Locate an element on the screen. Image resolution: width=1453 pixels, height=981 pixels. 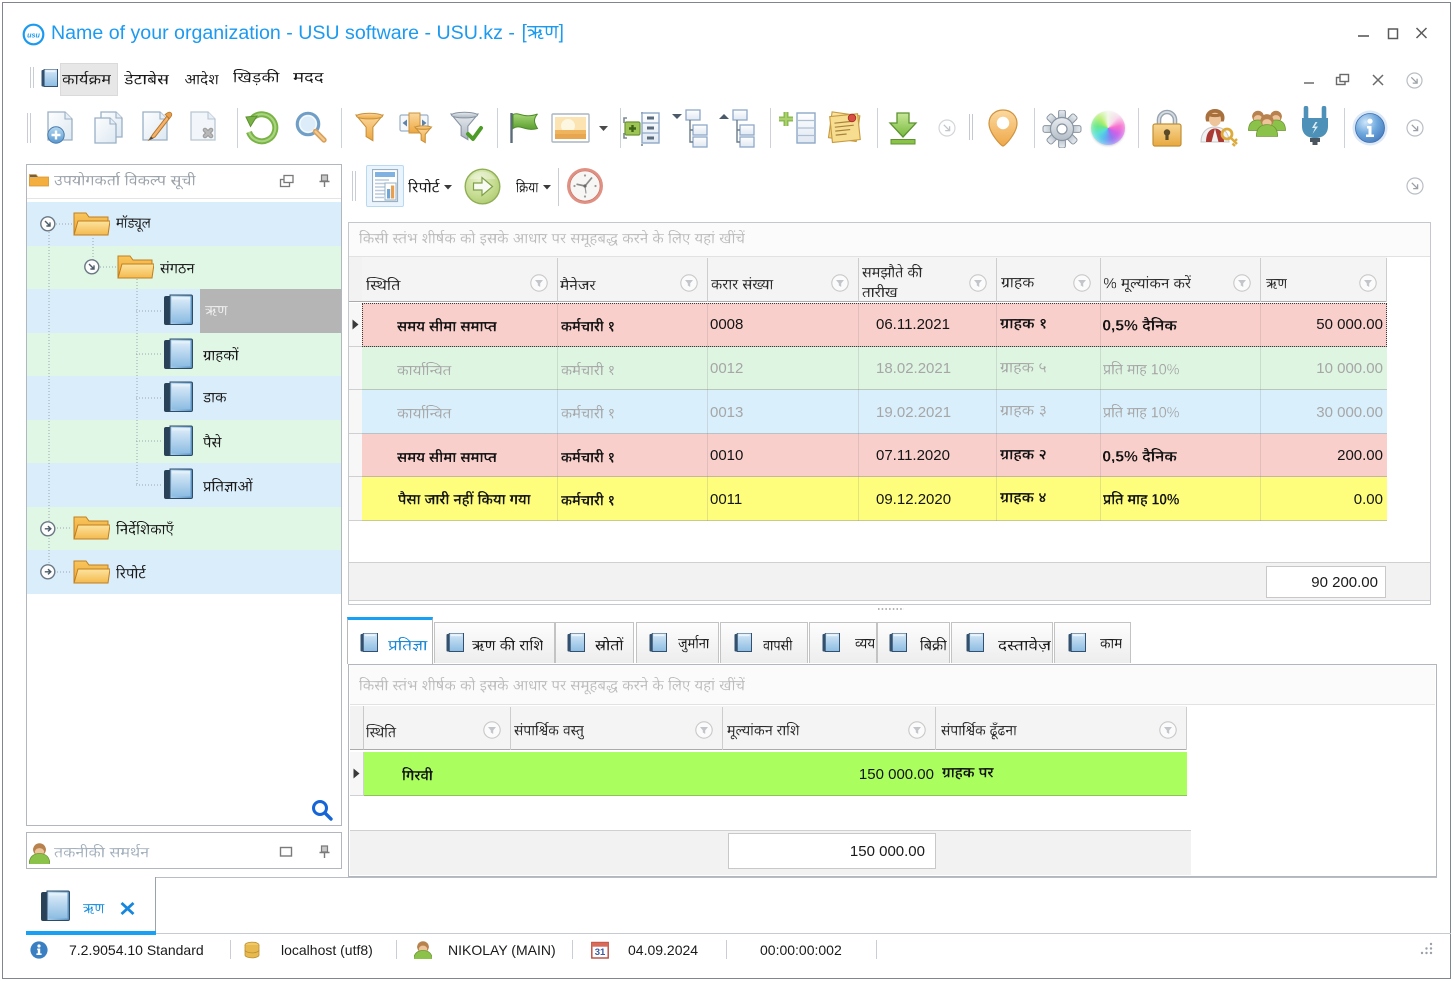
svg-text: 31 is located at coordinates (600, 952).